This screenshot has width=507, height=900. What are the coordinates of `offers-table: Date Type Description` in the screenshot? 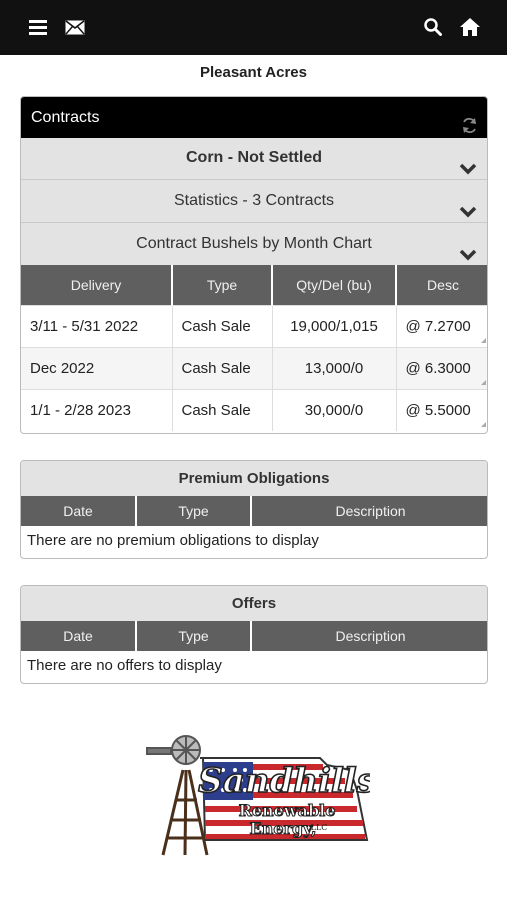 It's located at (254, 636).